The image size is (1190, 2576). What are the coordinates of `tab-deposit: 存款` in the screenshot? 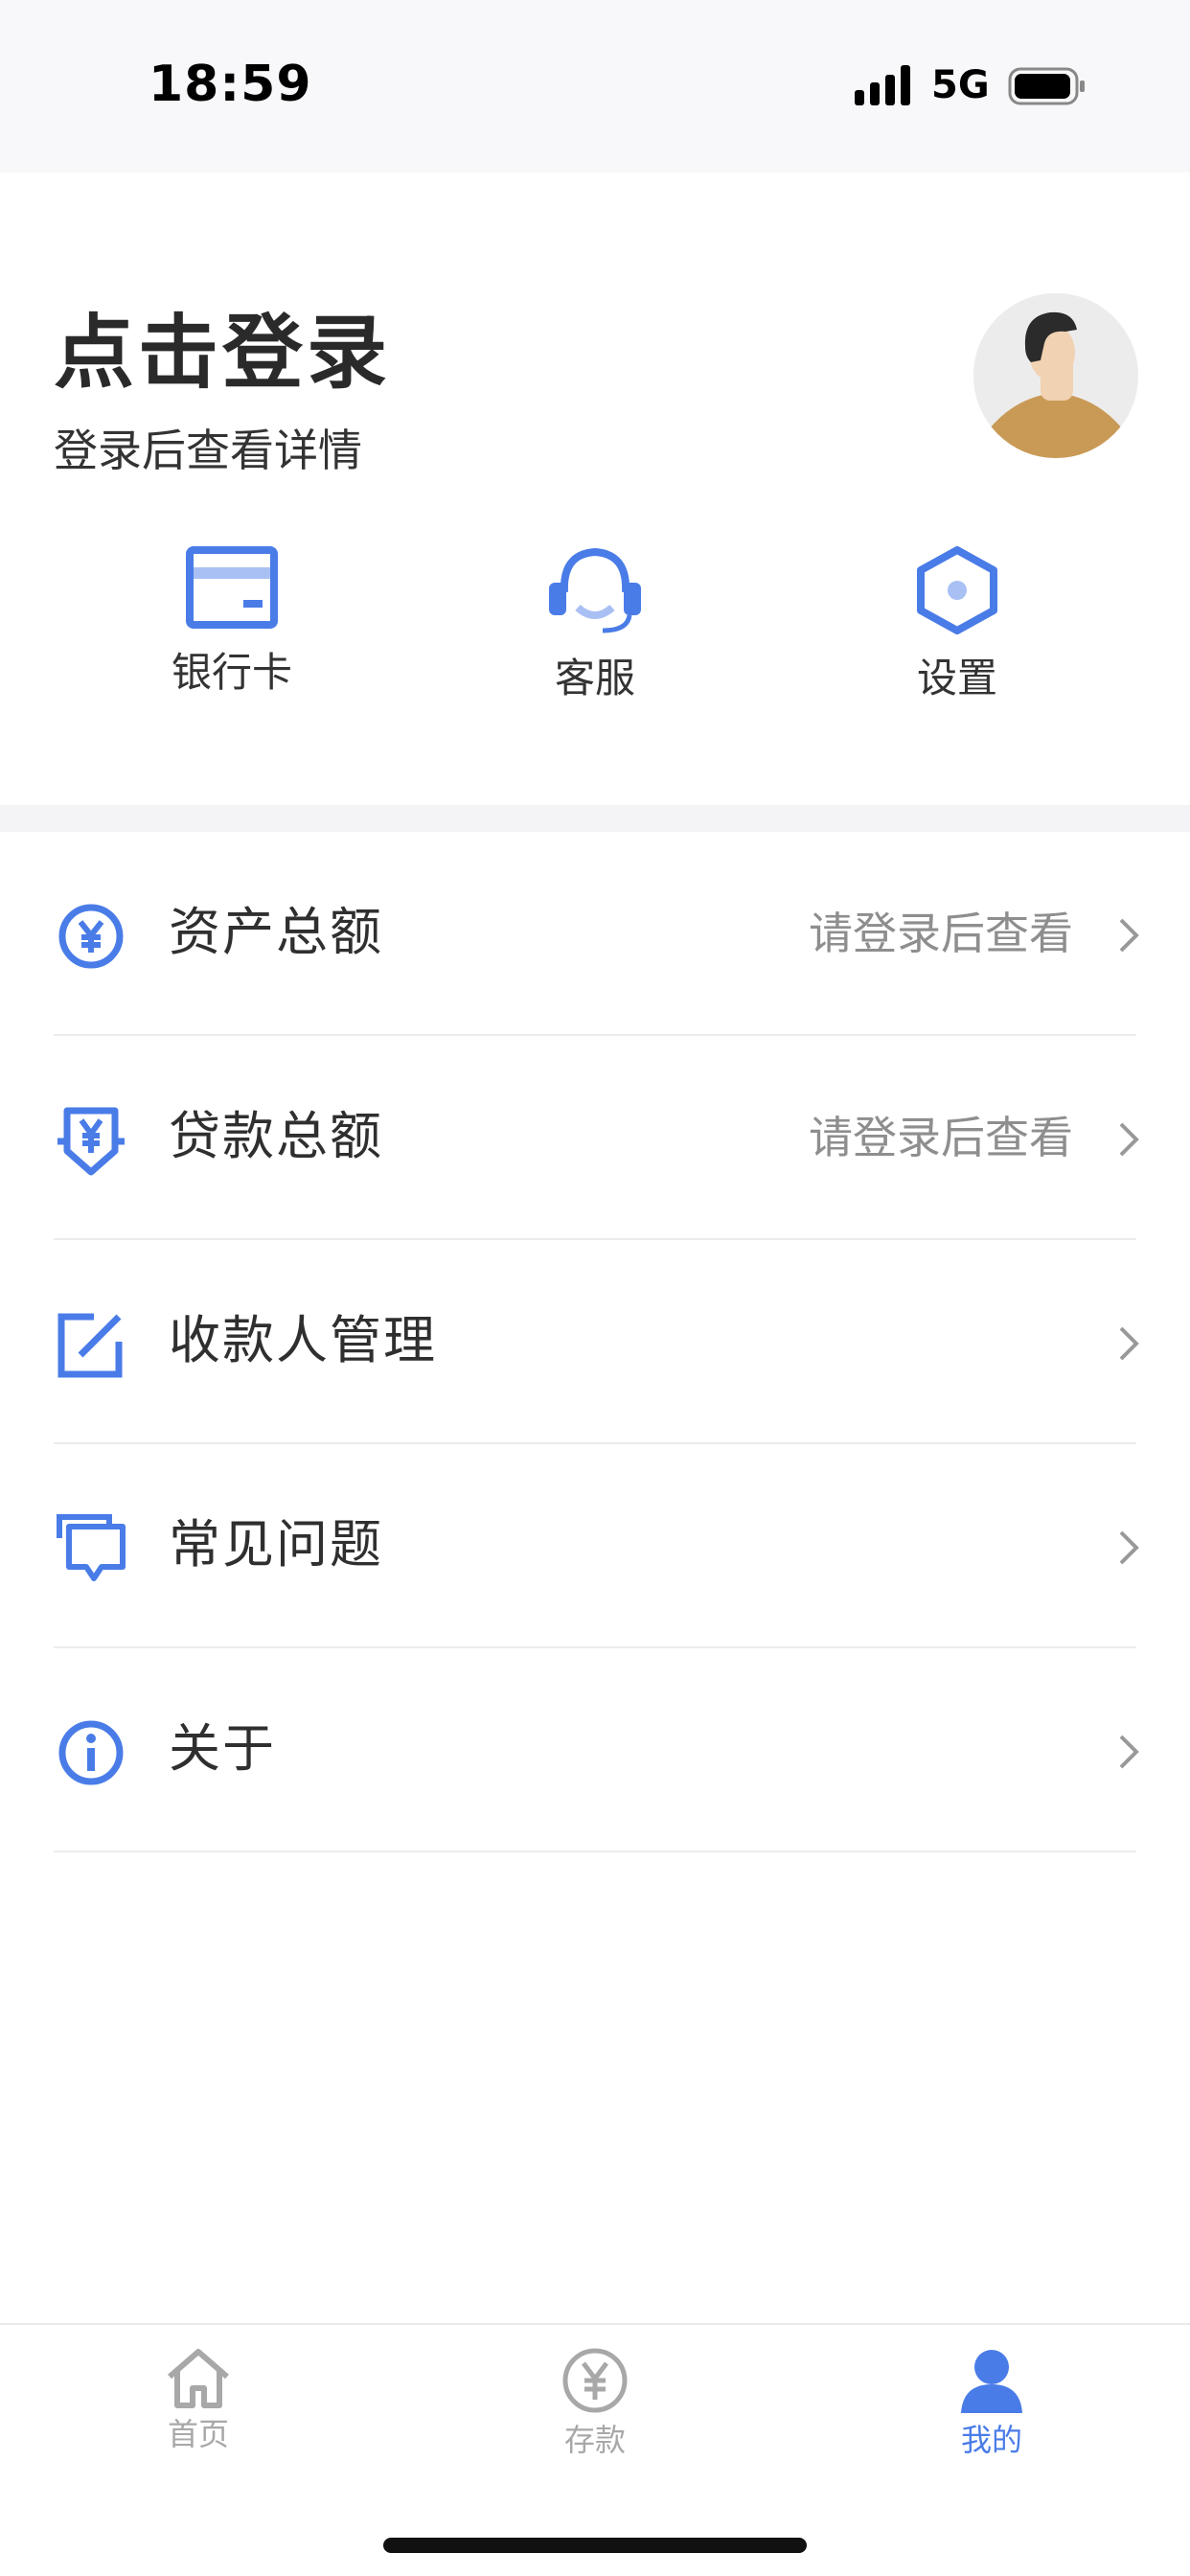 It's located at (595, 2402).